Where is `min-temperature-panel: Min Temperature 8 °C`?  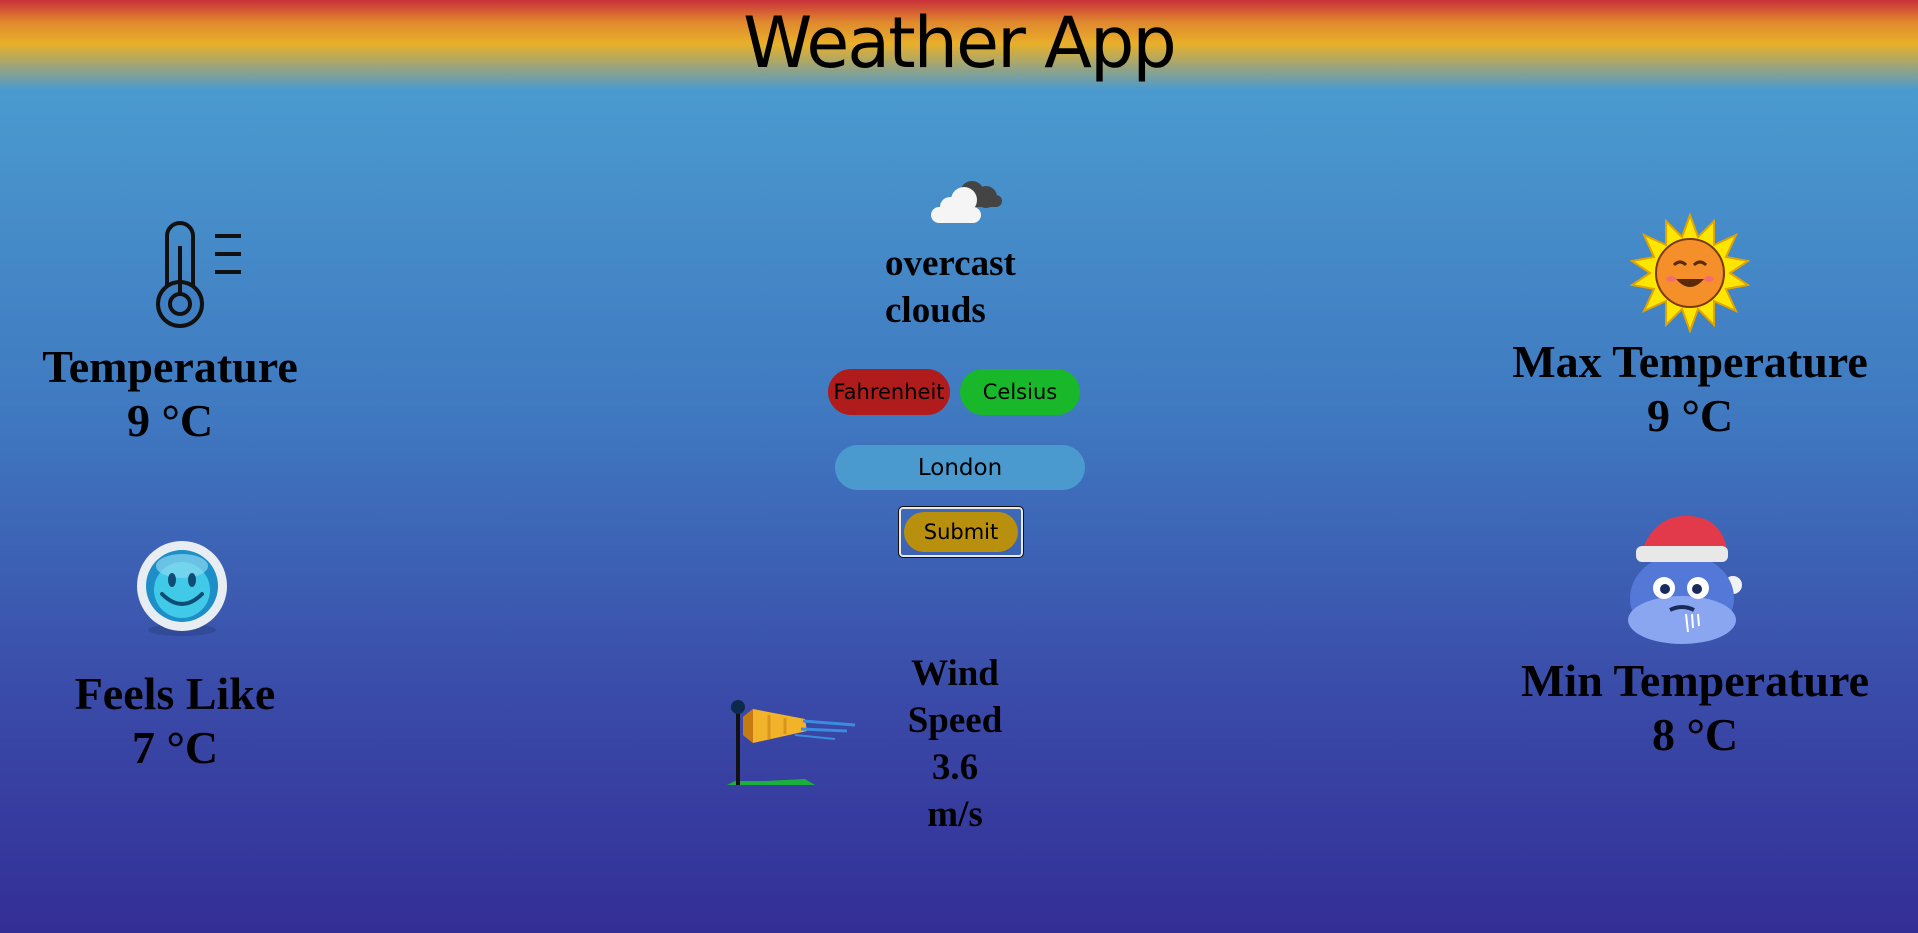 min-temperature-panel: Min Temperature 8 °C is located at coordinates (1695, 708).